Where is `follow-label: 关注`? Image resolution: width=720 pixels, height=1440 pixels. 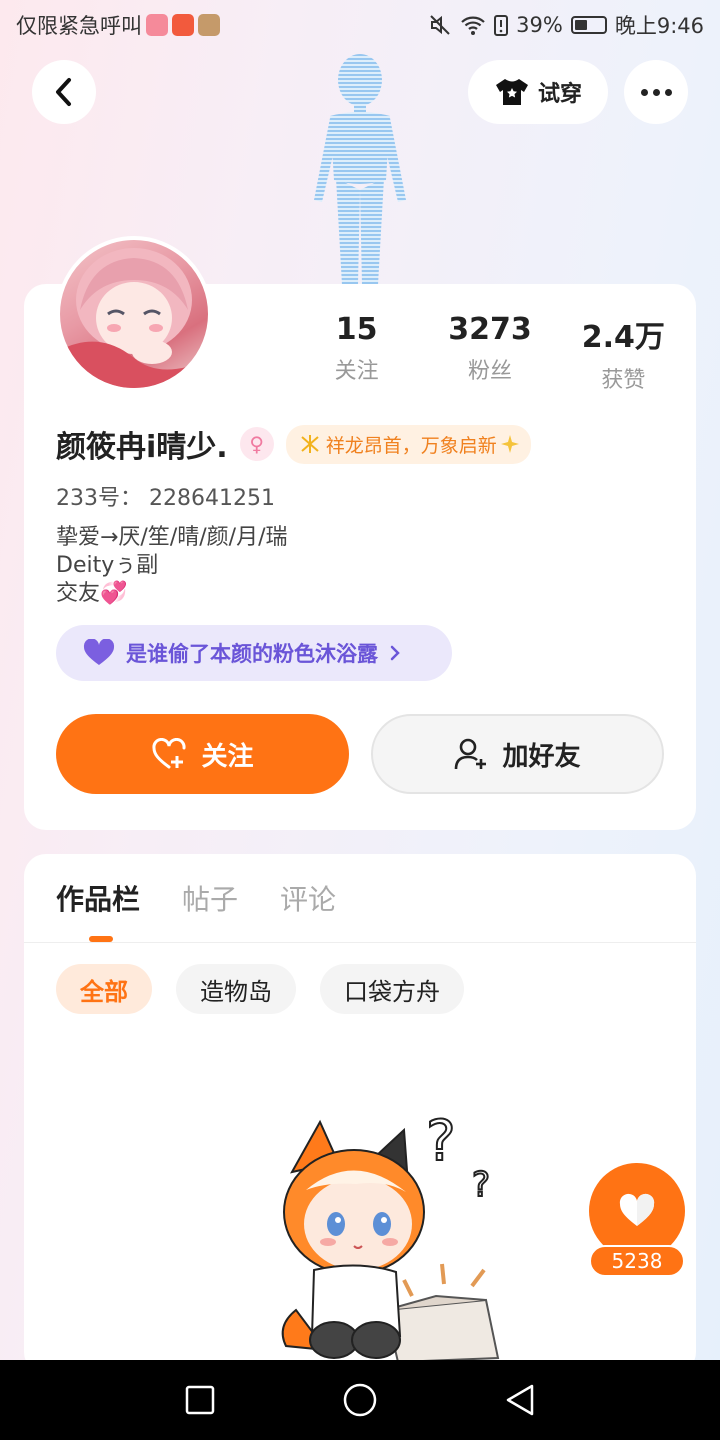 follow-label: 关注 is located at coordinates (227, 756).